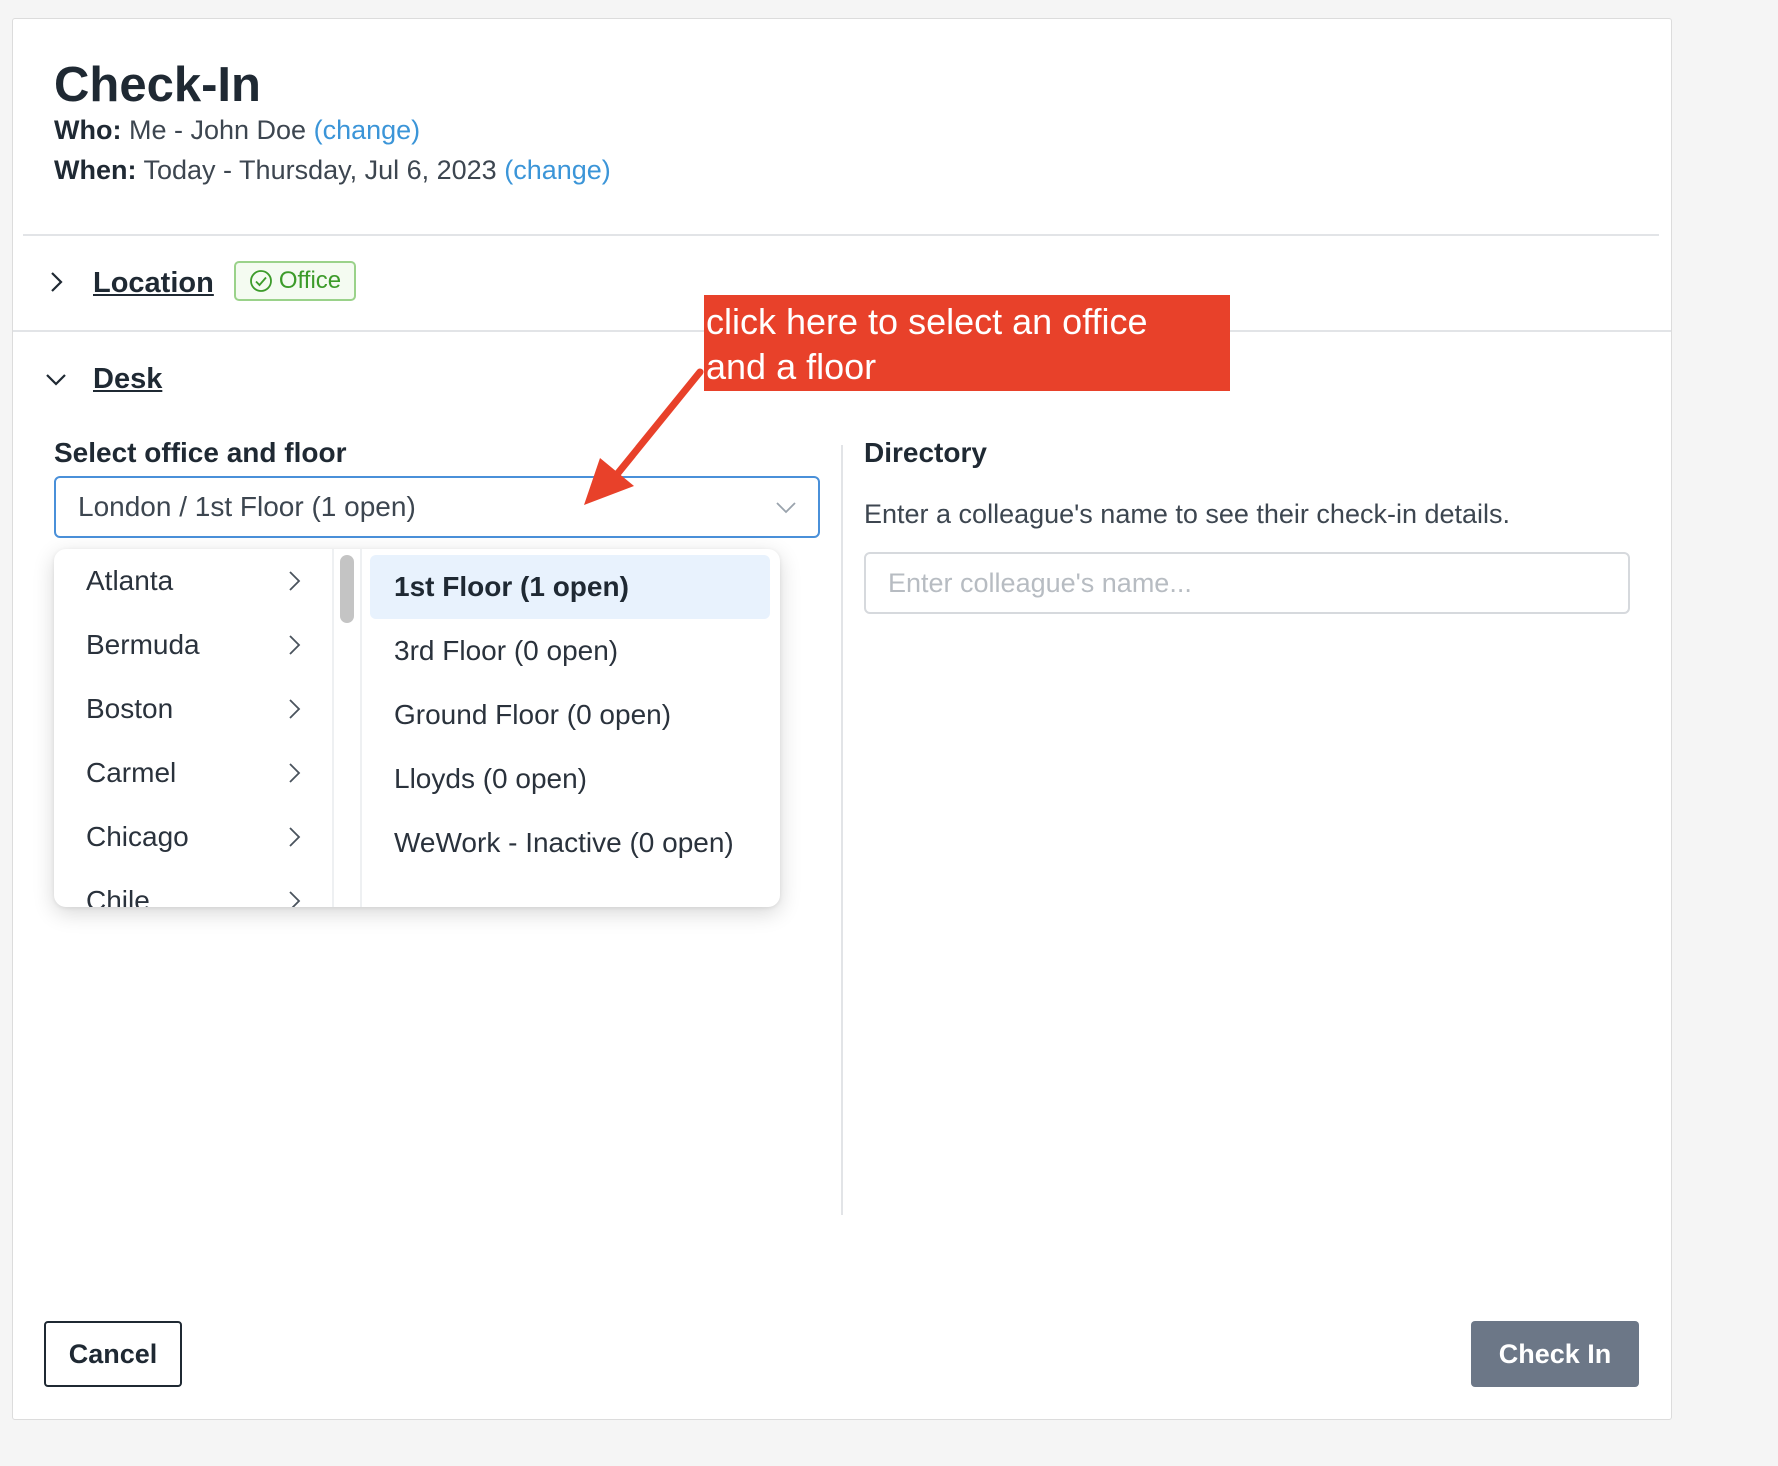  I want to click on annotation-line-2: and a floor, so click(791, 366).